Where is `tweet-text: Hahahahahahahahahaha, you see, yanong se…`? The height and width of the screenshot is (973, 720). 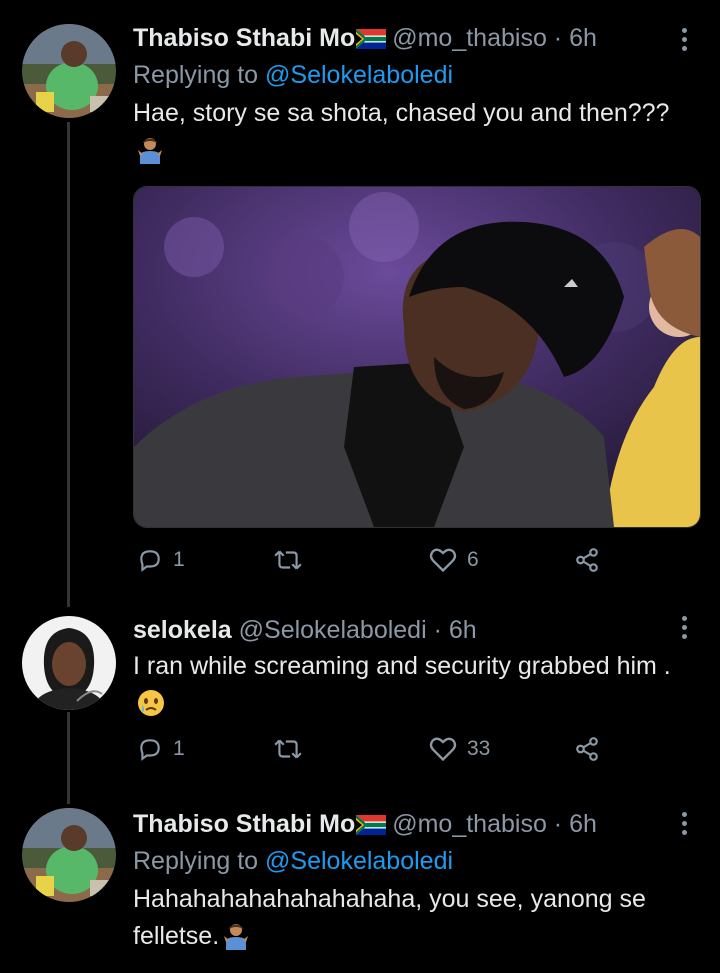
tweet-text: Hahahahahahahahahaha, you see, yanong se… is located at coordinates (406, 921).